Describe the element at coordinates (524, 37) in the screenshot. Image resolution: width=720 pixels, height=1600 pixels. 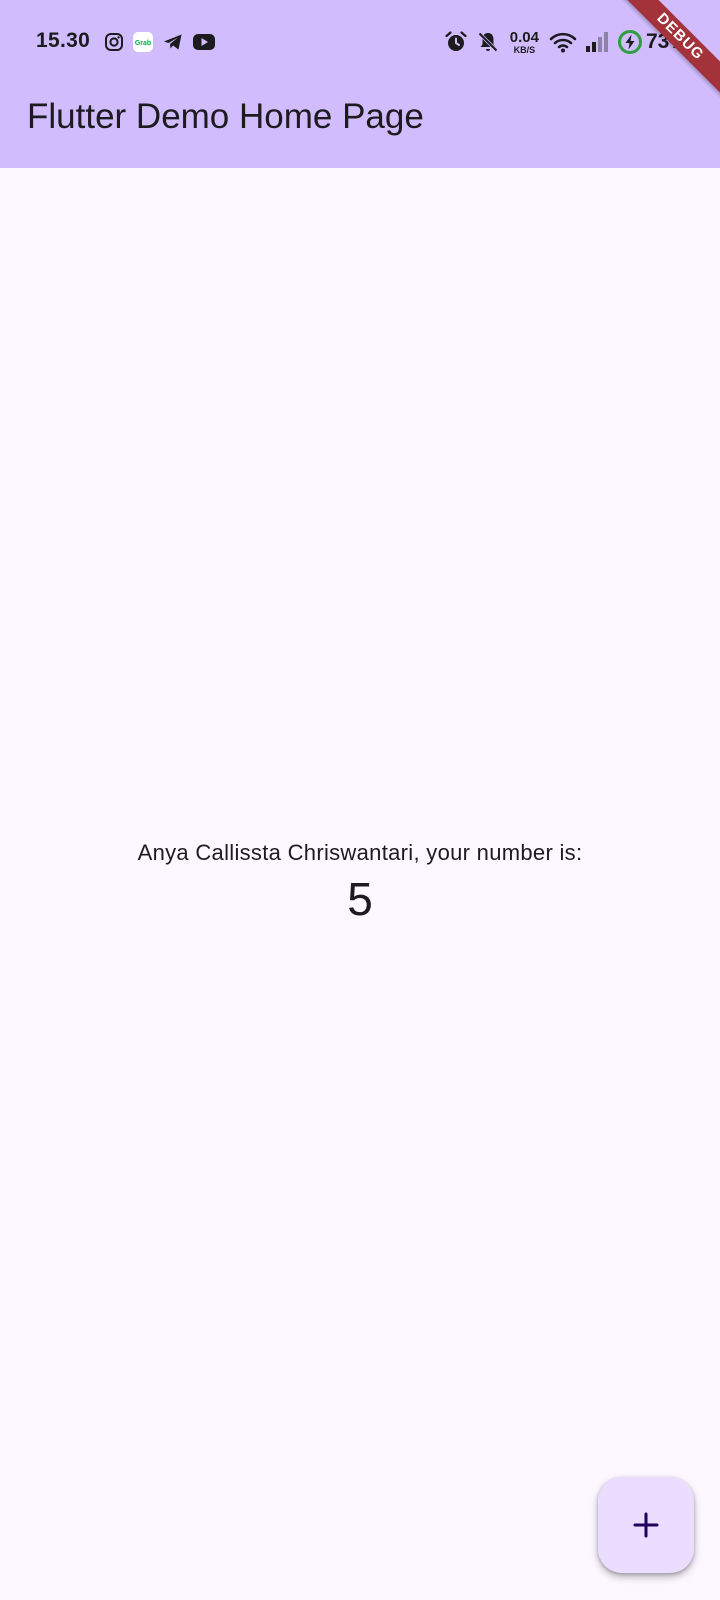
I see `network-speed-value: 0.04` at that location.